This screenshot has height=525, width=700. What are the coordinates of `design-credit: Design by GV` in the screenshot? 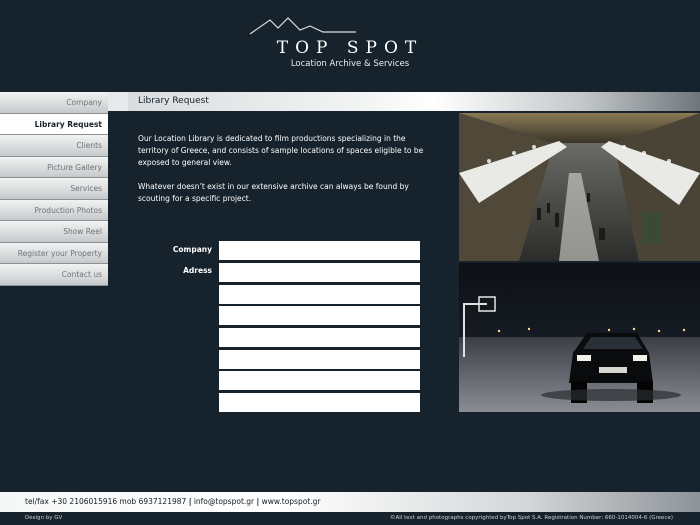 It's located at (43, 518).